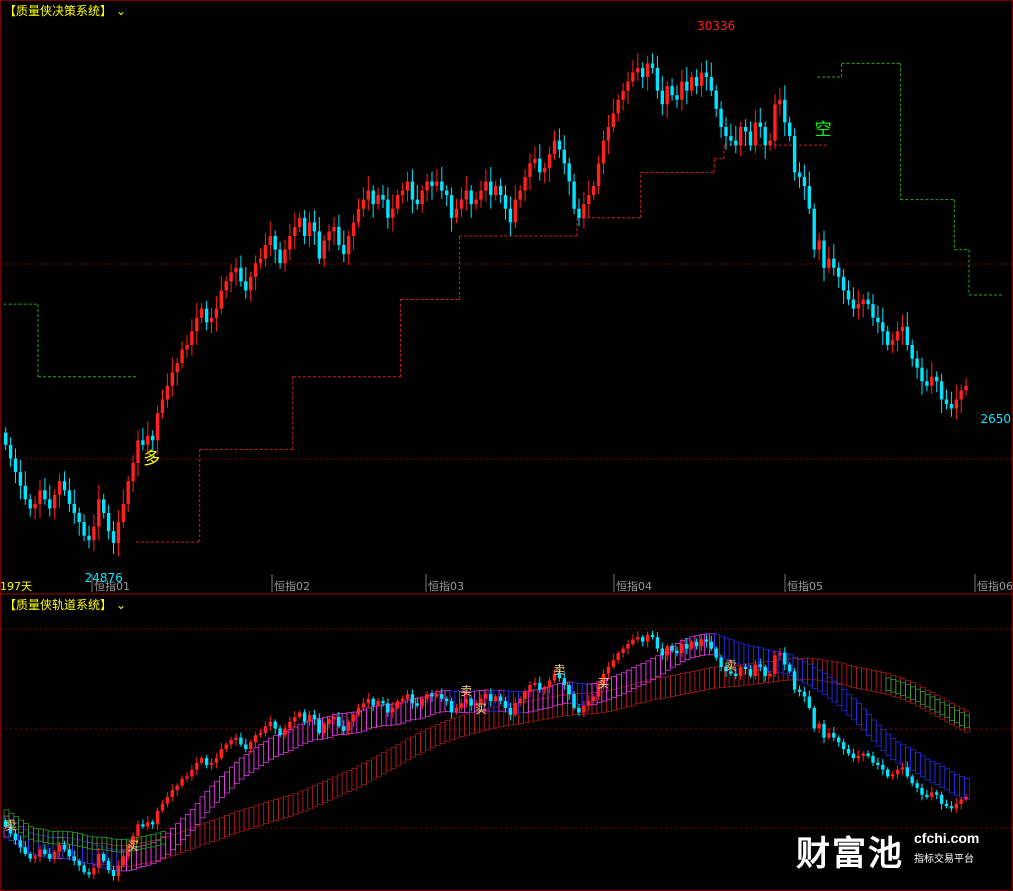 Image resolution: width=1013 pixels, height=891 pixels. I want to click on bottom-panel-title-text: 【质量侠轨道系统】, so click(58, 605).